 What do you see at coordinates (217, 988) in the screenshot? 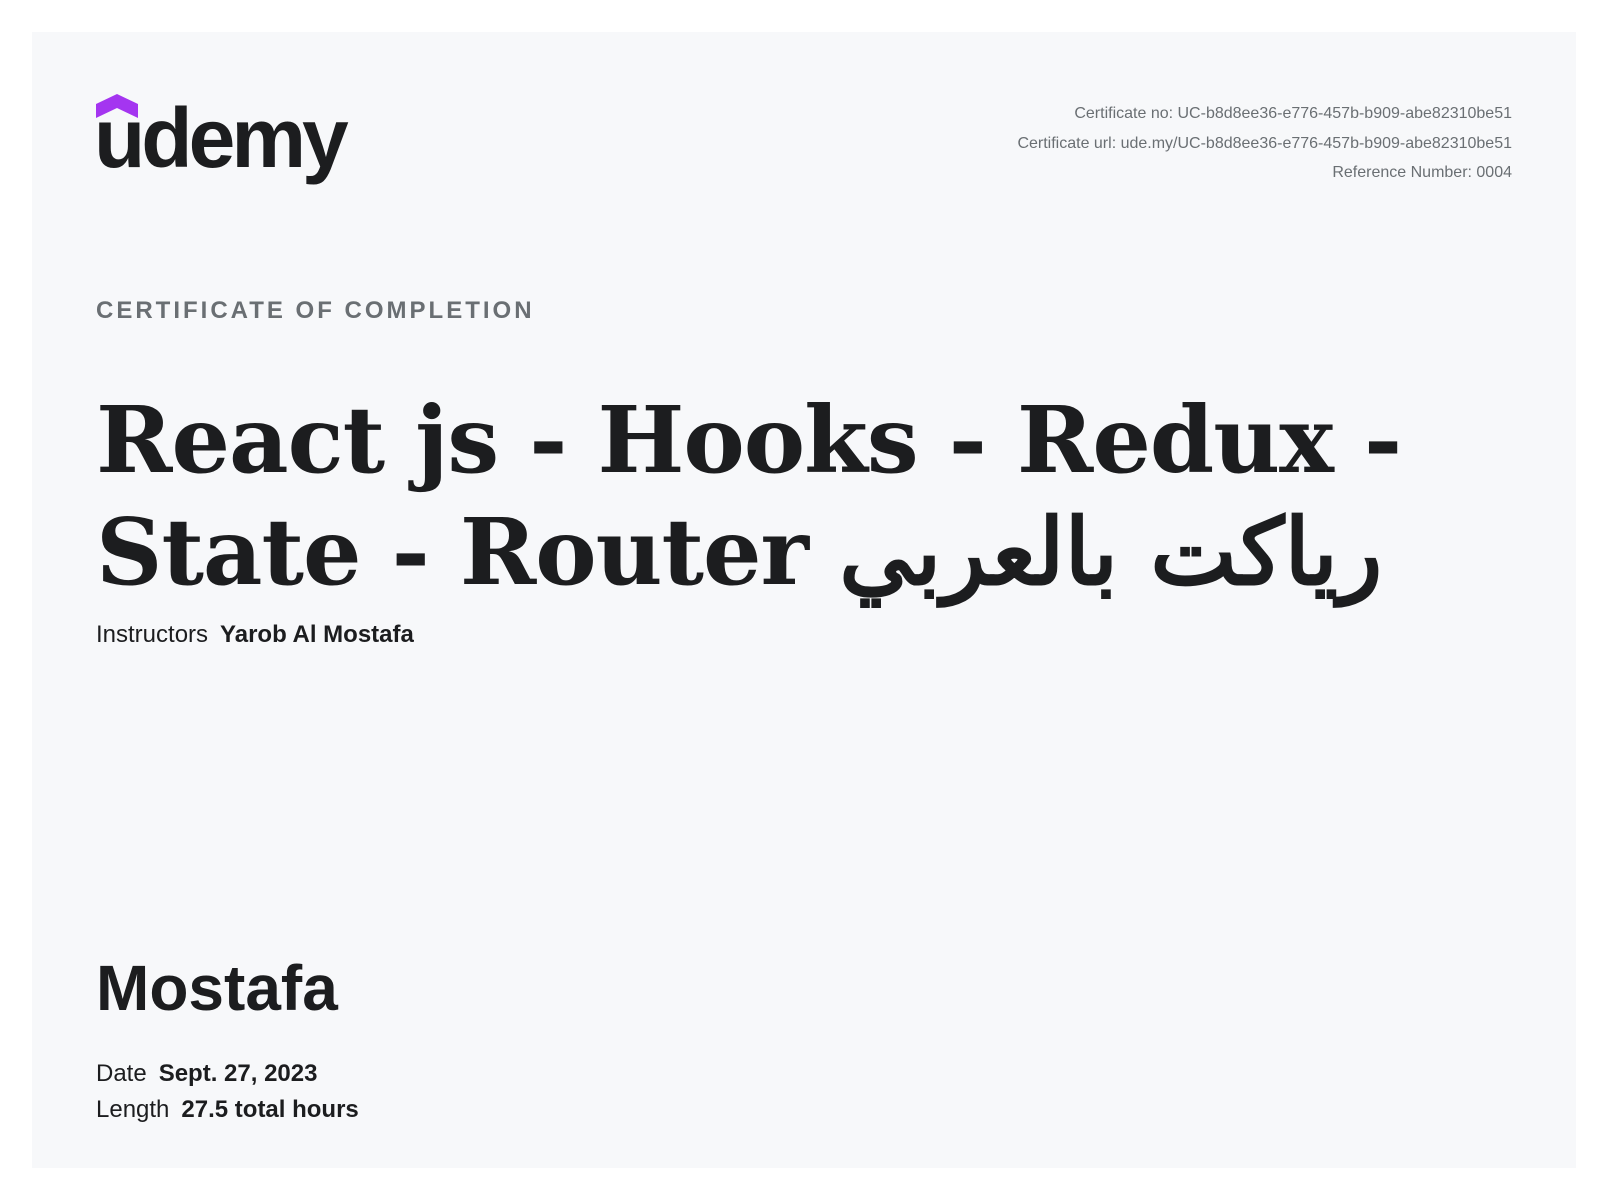
I see `recipient-name: Mostafa` at bounding box center [217, 988].